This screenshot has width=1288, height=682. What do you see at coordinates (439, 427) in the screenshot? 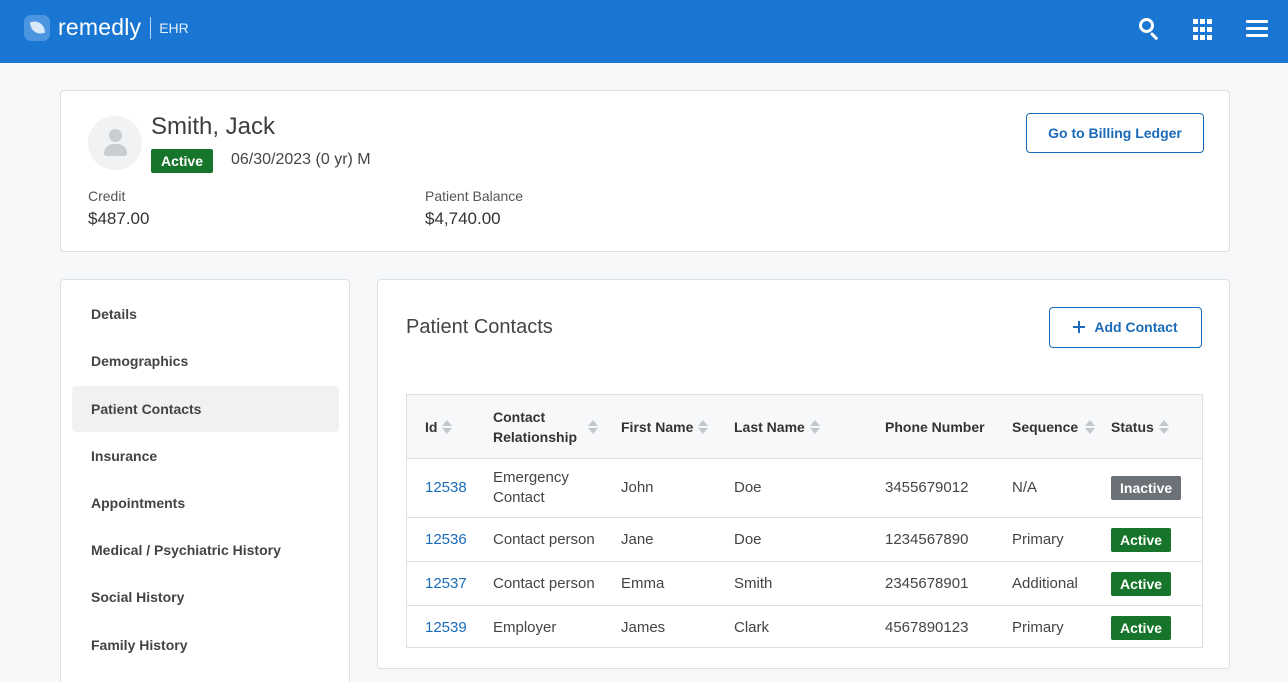
I see `column-header-id: Id` at bounding box center [439, 427].